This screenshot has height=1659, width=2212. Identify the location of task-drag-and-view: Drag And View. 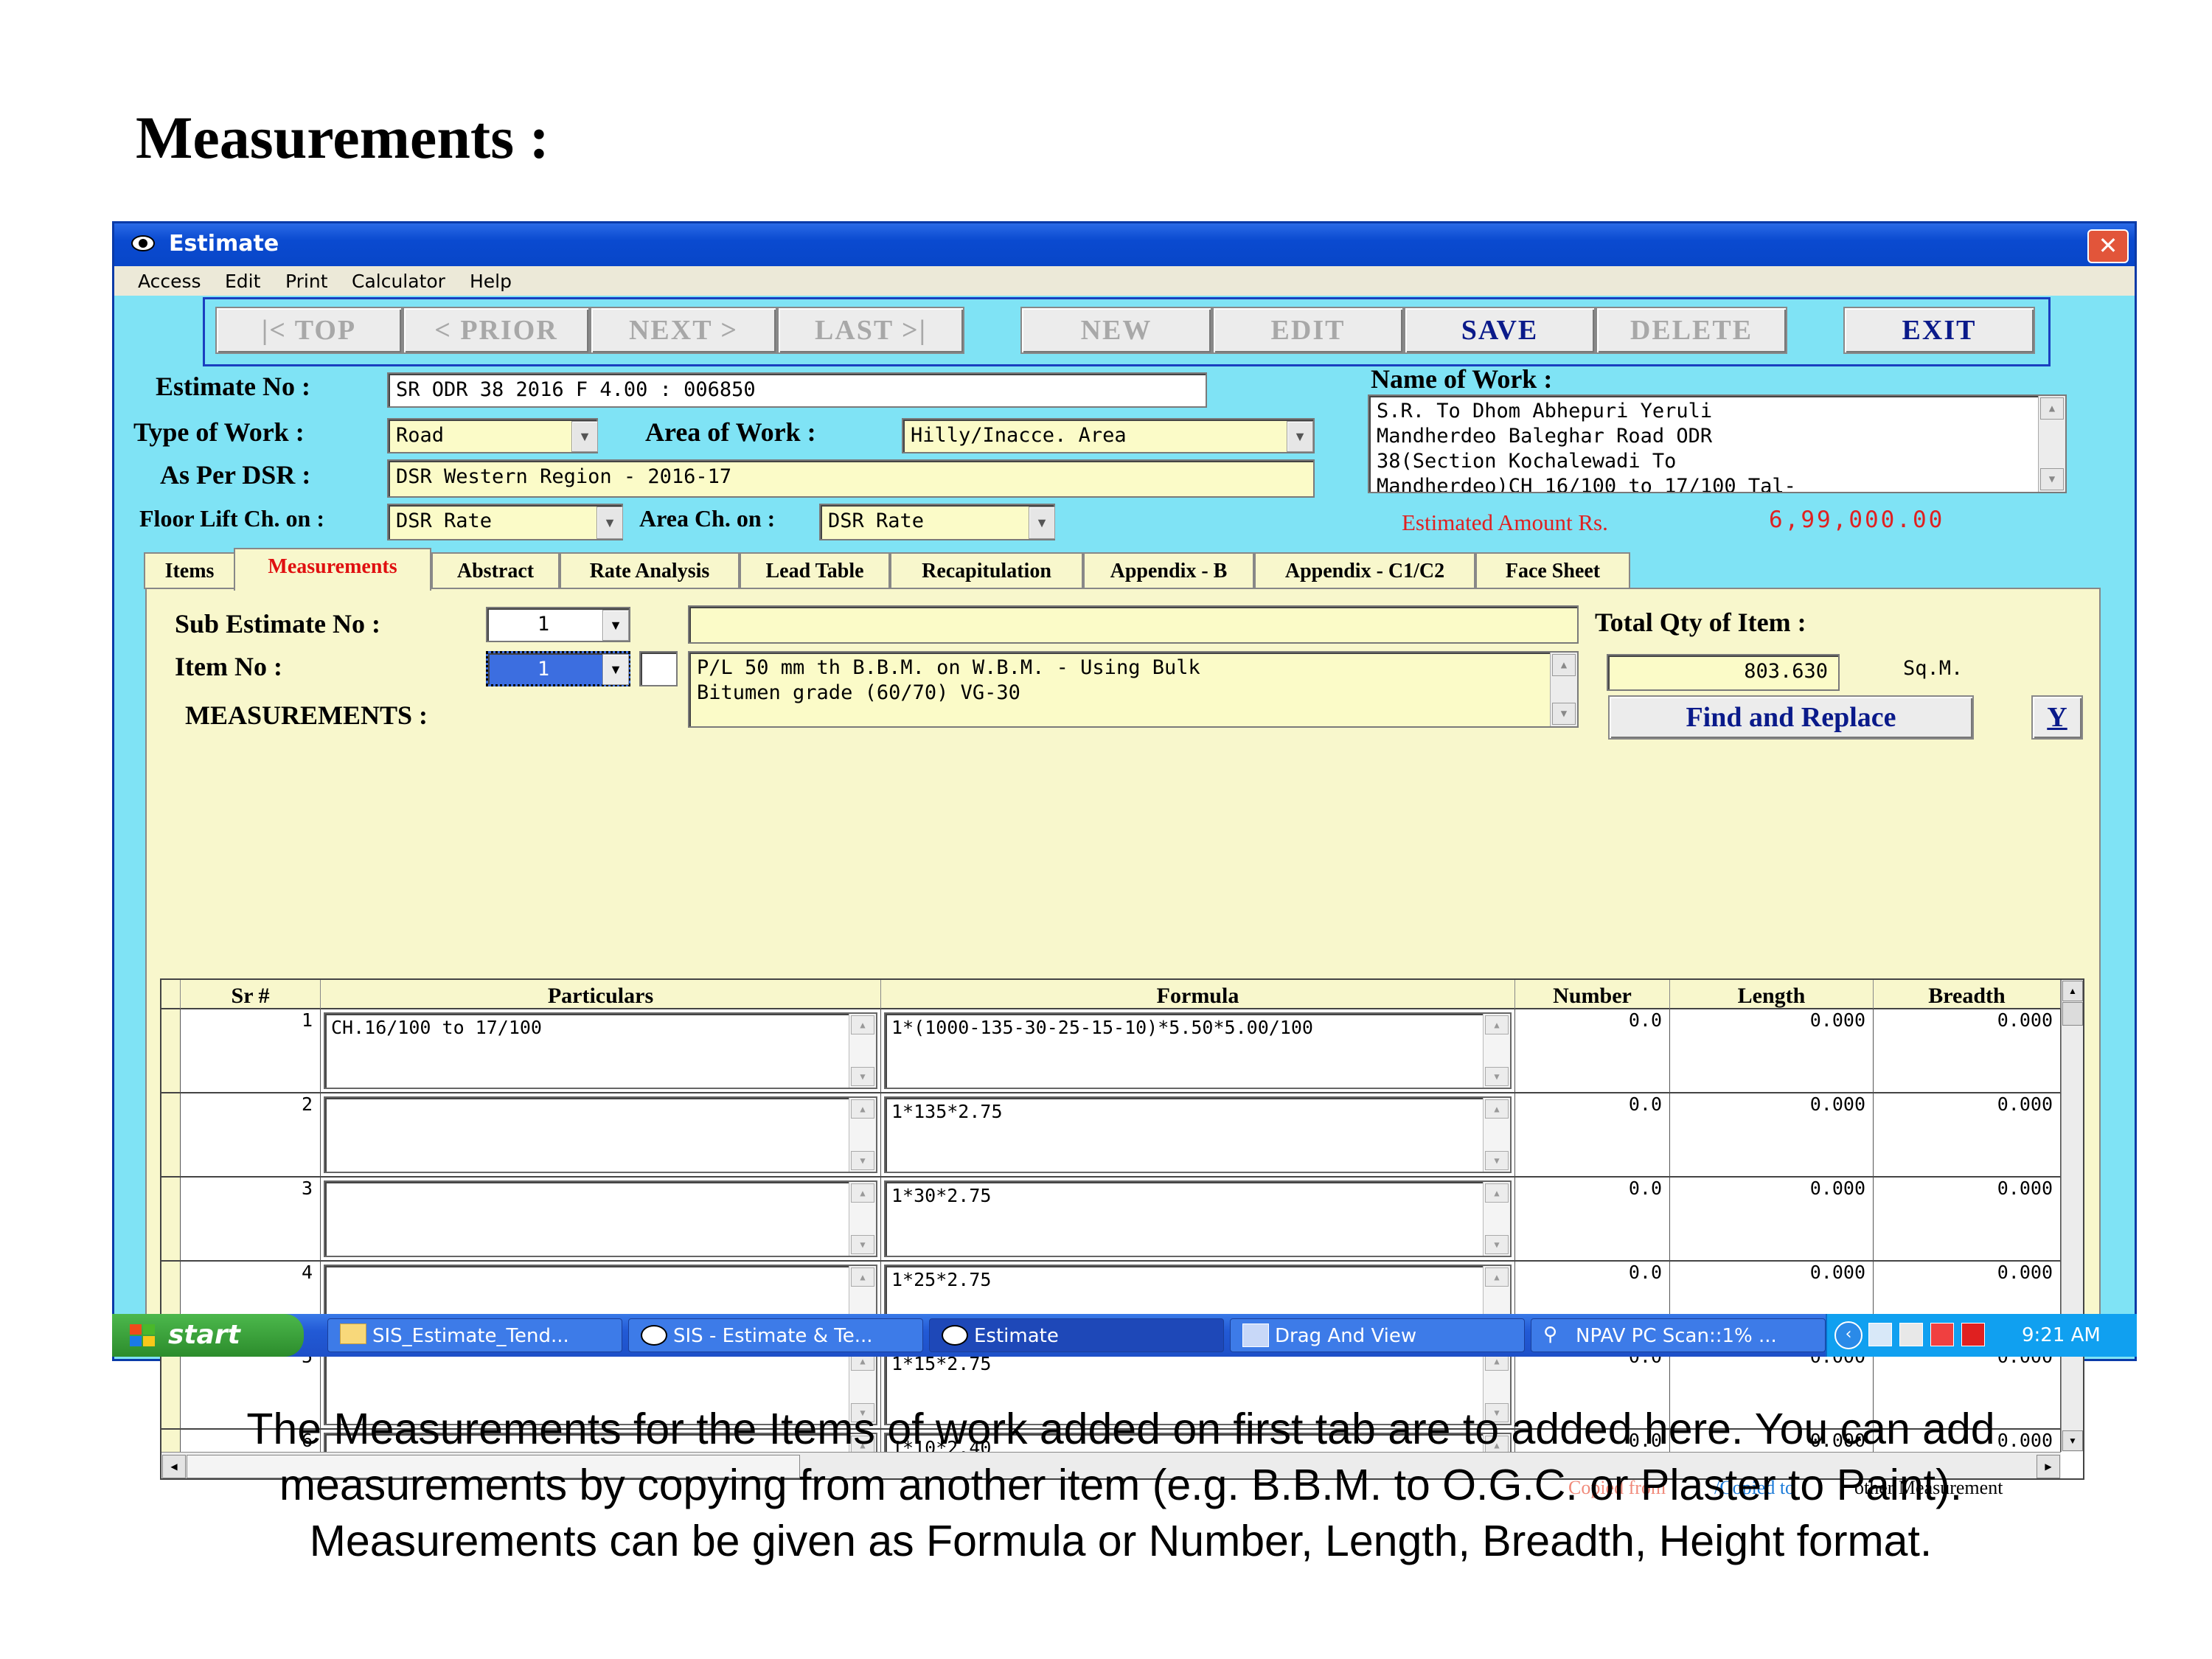
(1377, 1335).